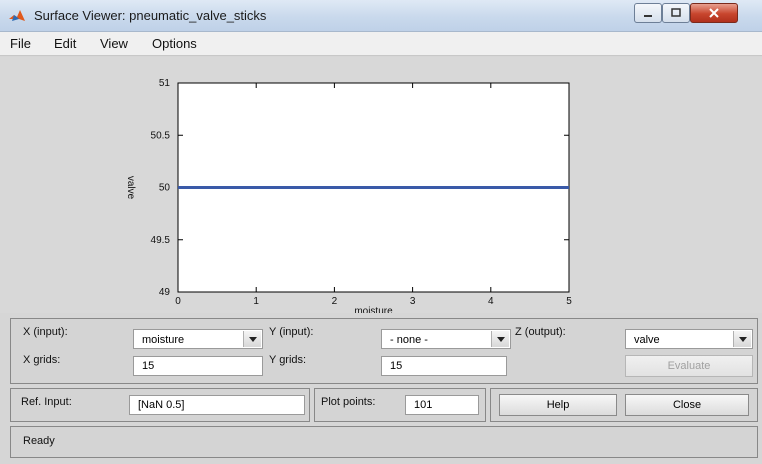  What do you see at coordinates (198, 366) in the screenshot?
I see `x-grids-field: 15` at bounding box center [198, 366].